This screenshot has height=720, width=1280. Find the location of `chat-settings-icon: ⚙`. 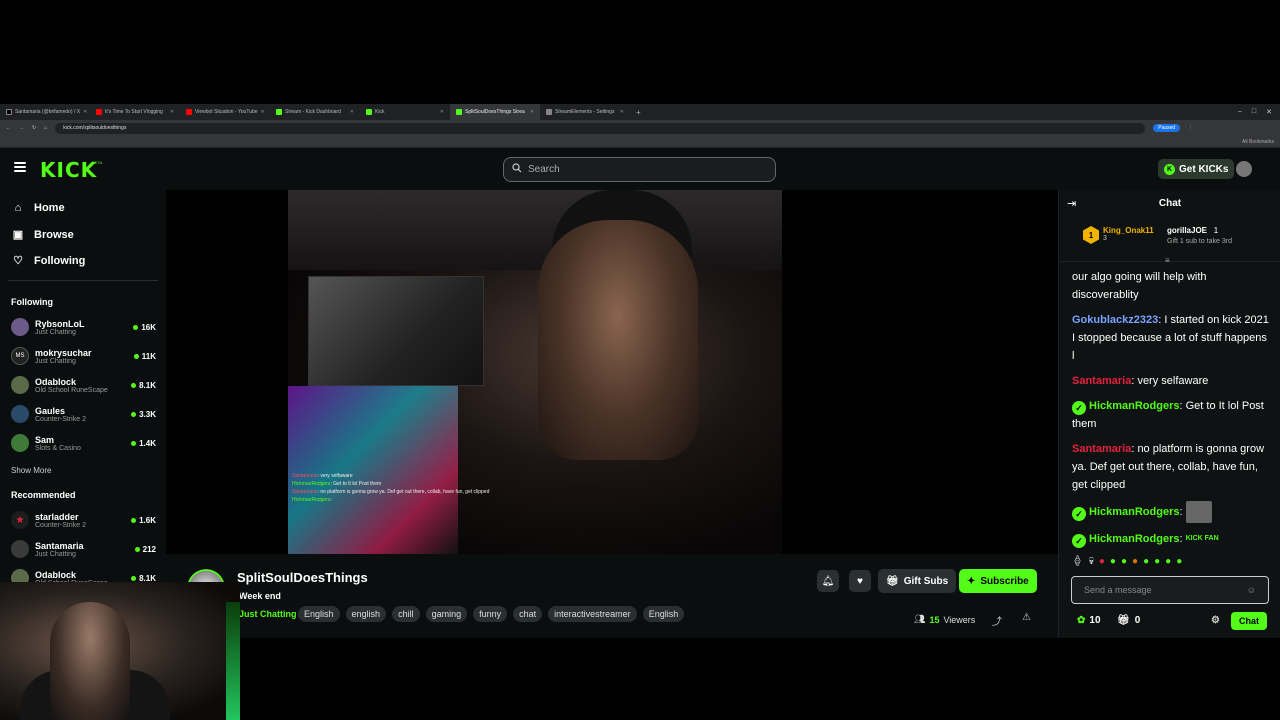

chat-settings-icon: ⚙ is located at coordinates (1215, 620).